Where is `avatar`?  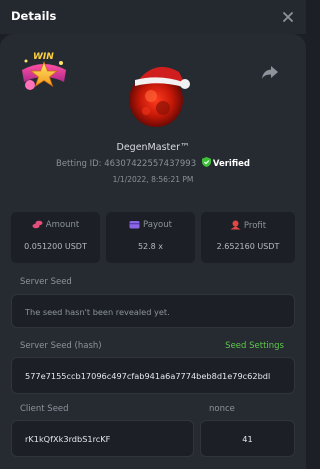
avatar is located at coordinates (159, 96).